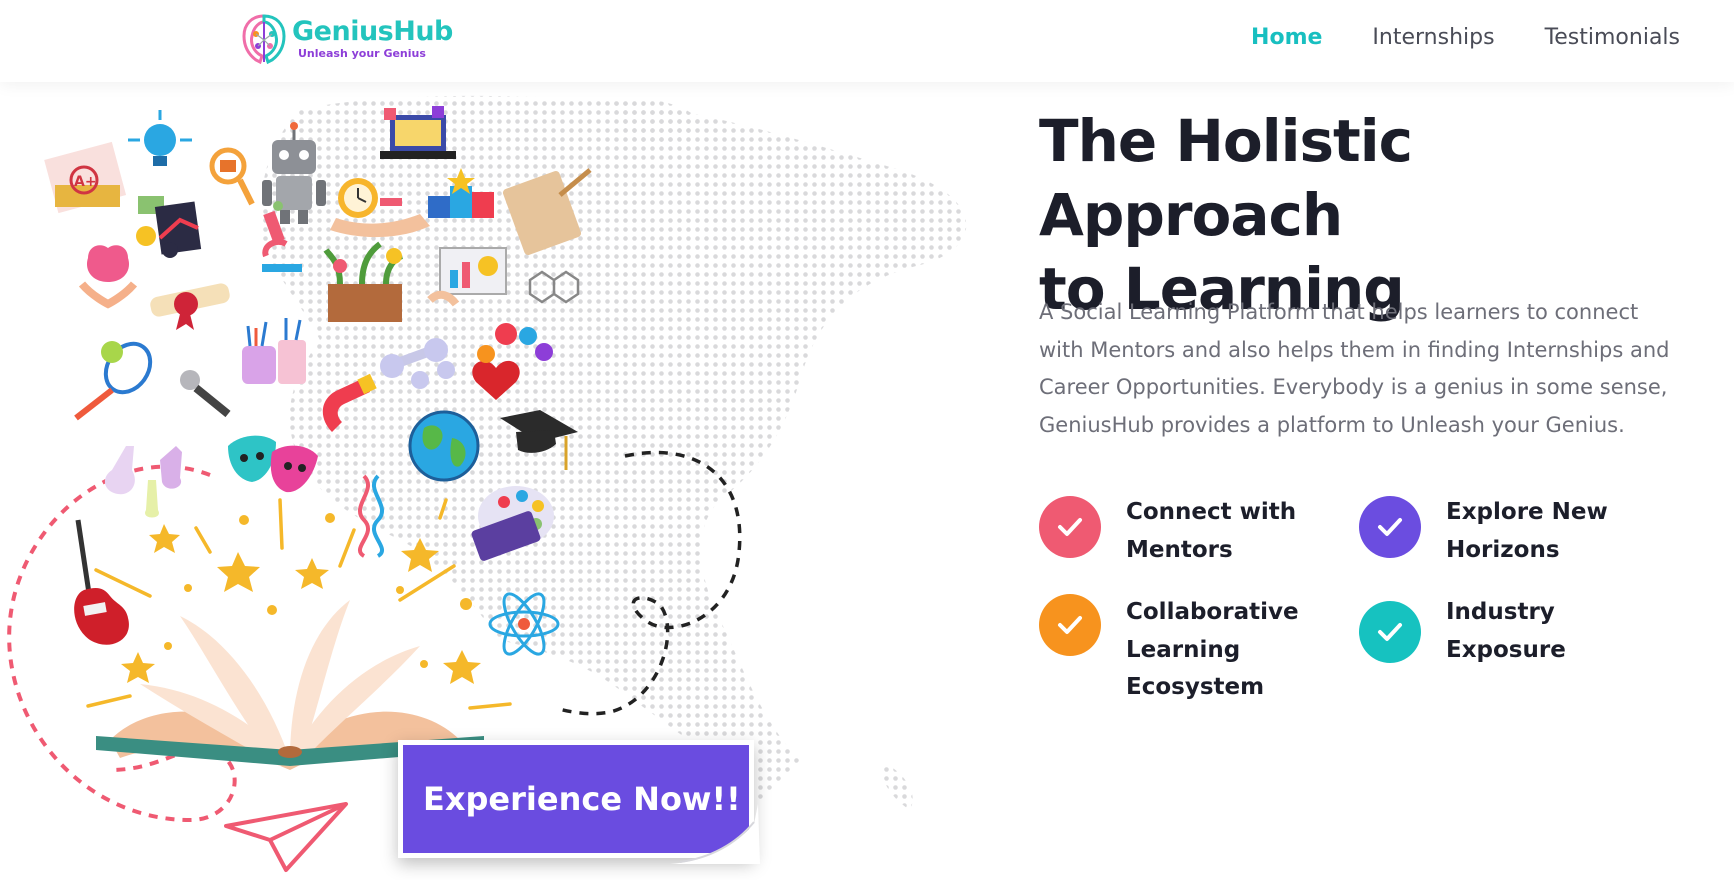 Image resolution: width=1734 pixels, height=880 pixels. Describe the element at coordinates (160, 138) in the screenshot. I see `lightbulb-icon` at that location.